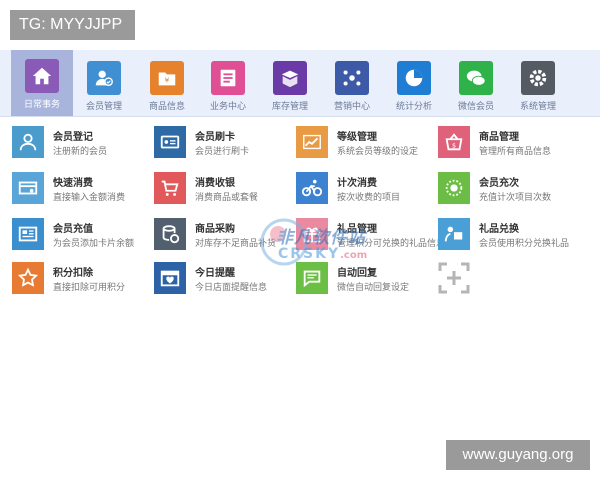 This screenshot has height=480, width=600. Describe the element at coordinates (312, 142) in the screenshot. I see `level-icon` at that location.